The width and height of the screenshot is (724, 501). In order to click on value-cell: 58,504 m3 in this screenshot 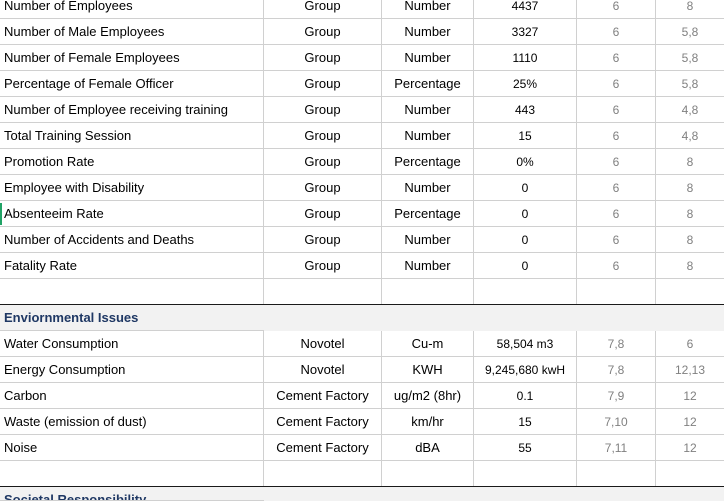, I will do `click(525, 344)`.